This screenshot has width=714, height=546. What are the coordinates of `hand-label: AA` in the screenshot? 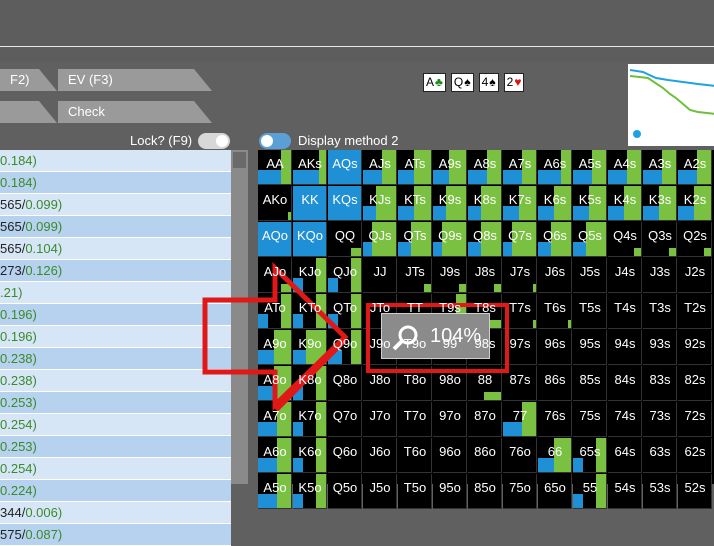 It's located at (275, 163).